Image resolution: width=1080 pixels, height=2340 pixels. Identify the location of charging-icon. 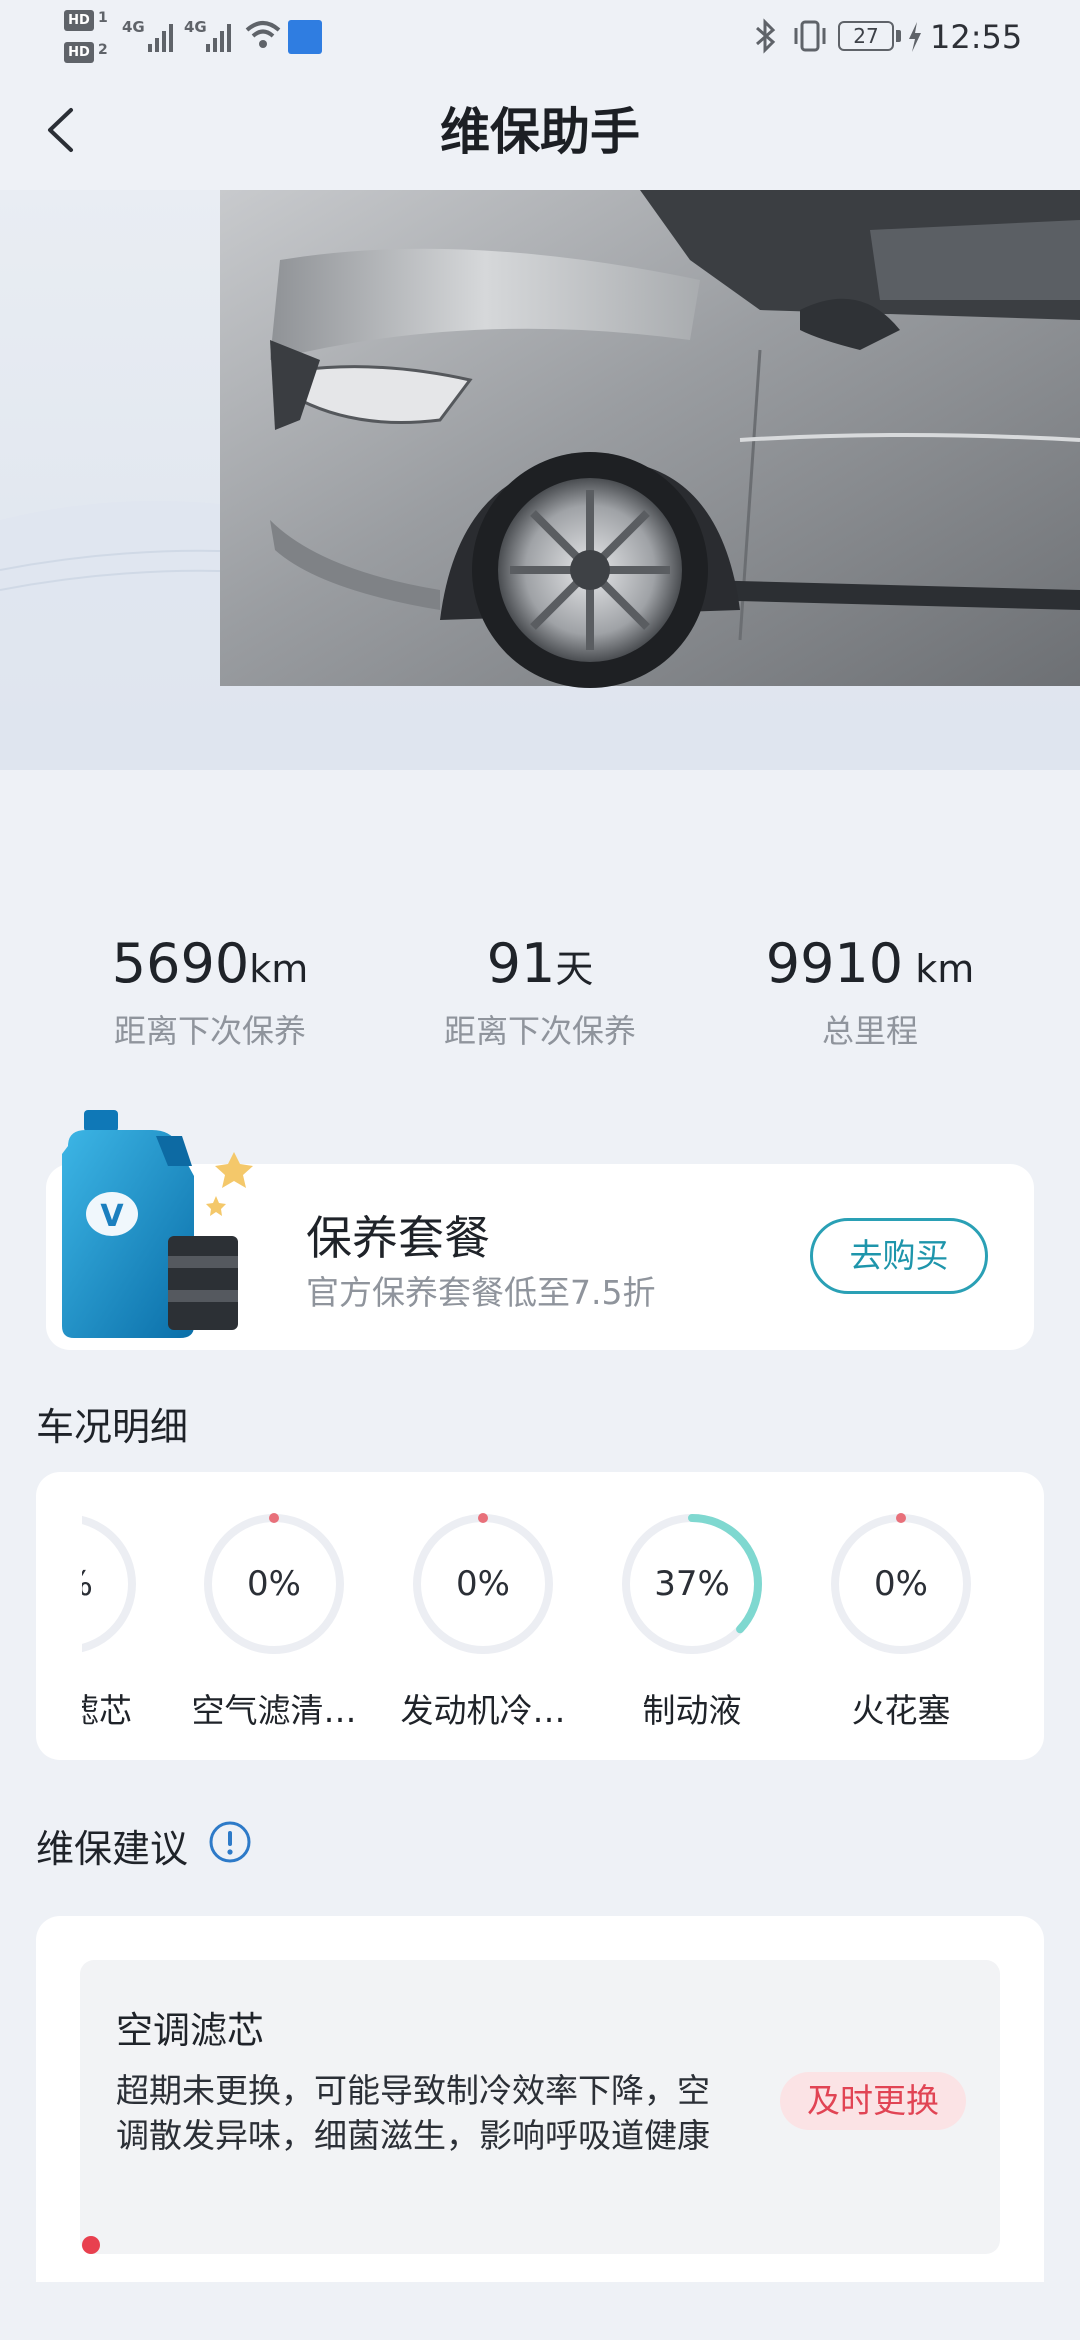
(915, 37).